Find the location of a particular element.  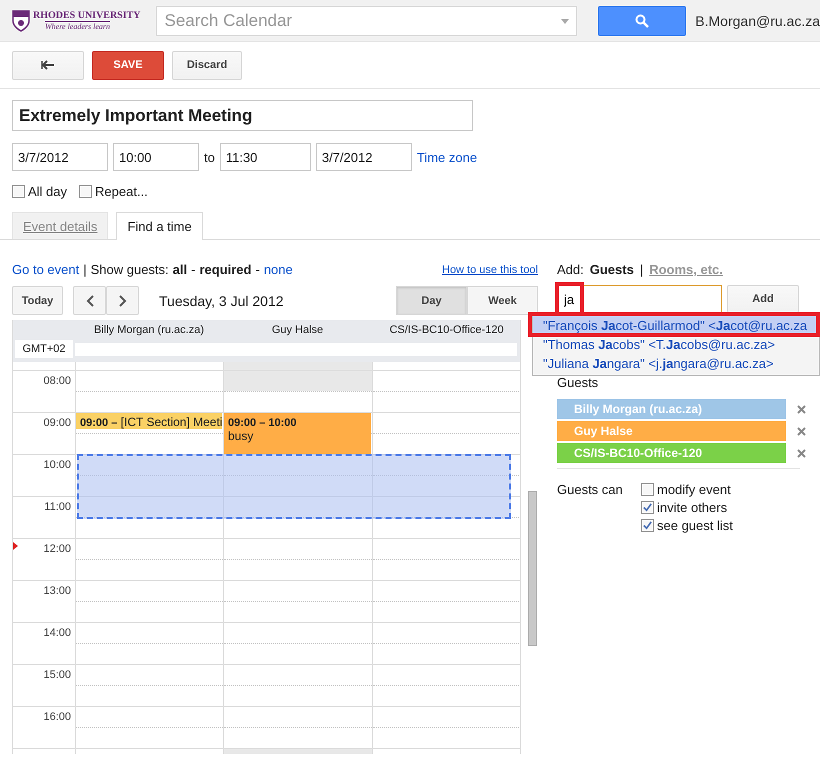

checkbox-label: All day is located at coordinates (48, 191).